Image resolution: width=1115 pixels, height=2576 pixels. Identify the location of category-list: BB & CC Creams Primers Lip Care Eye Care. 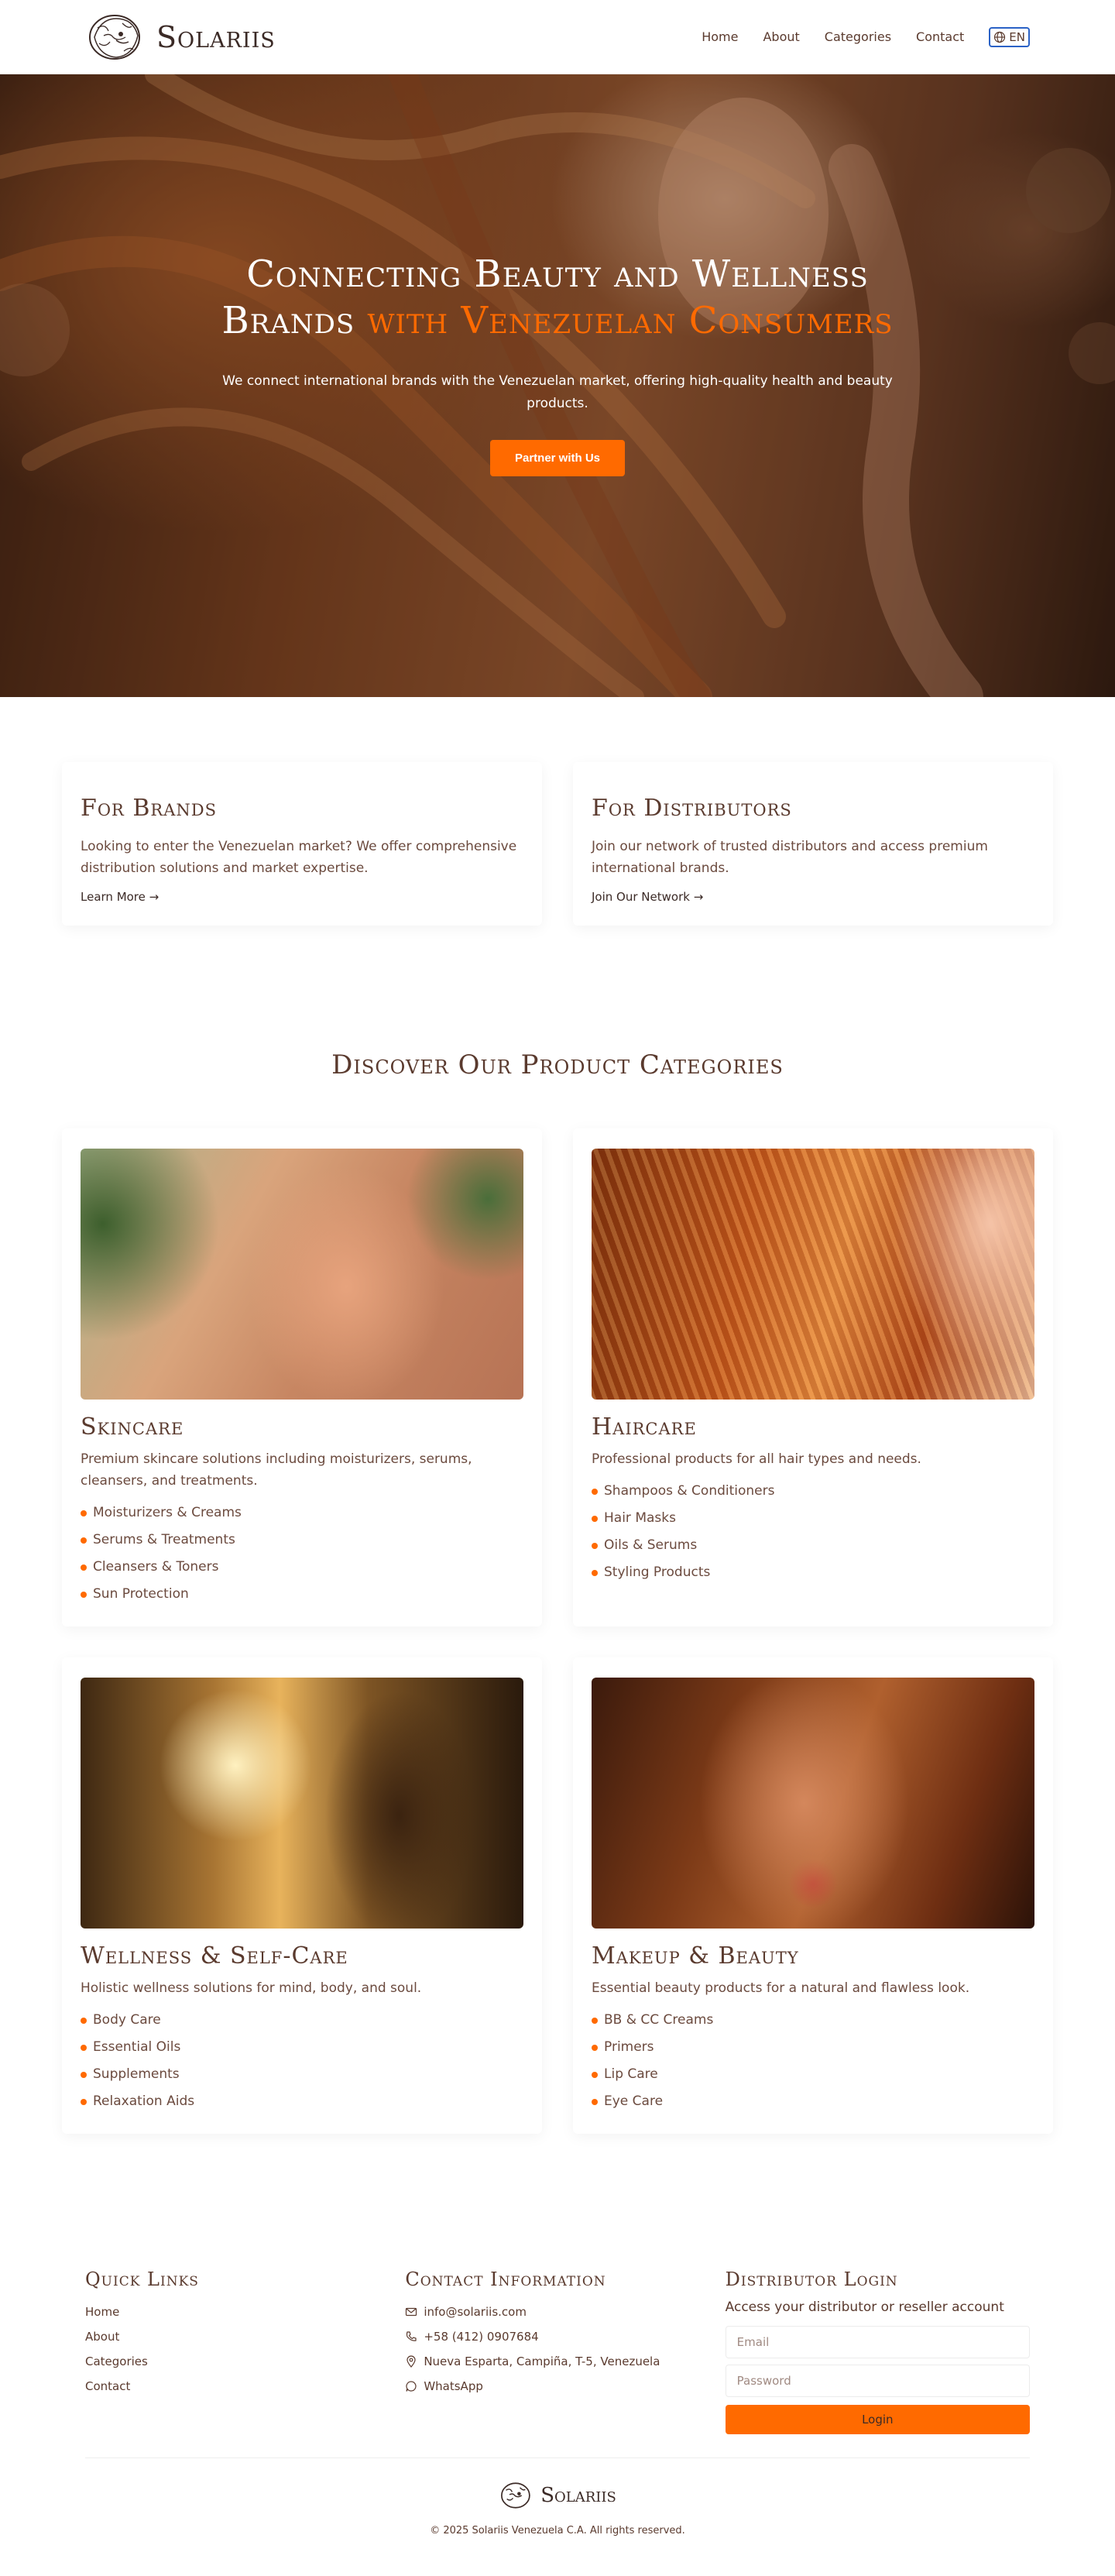
(813, 2061).